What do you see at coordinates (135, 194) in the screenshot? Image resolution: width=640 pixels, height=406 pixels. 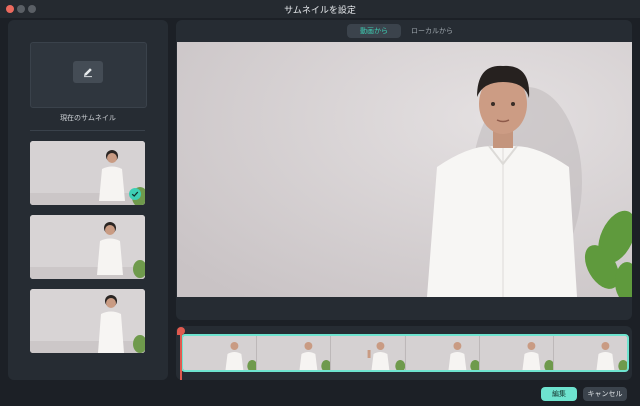 I see `selected-check-icon` at bounding box center [135, 194].